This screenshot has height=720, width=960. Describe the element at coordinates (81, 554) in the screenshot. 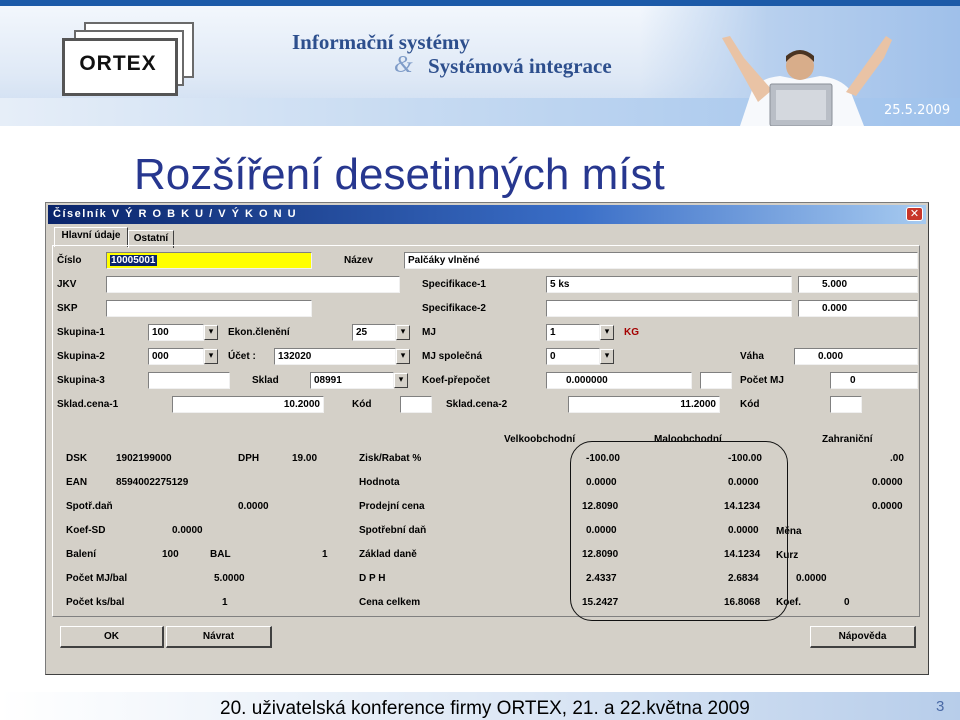

I see `baleni-label: Balení` at that location.